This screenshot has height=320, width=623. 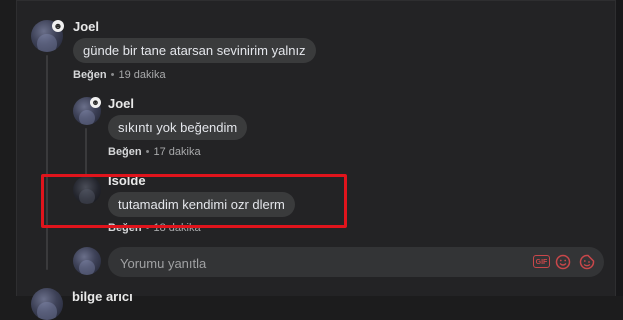 I want to click on comment-meta: Beğen • 17 dakika, so click(x=154, y=152).